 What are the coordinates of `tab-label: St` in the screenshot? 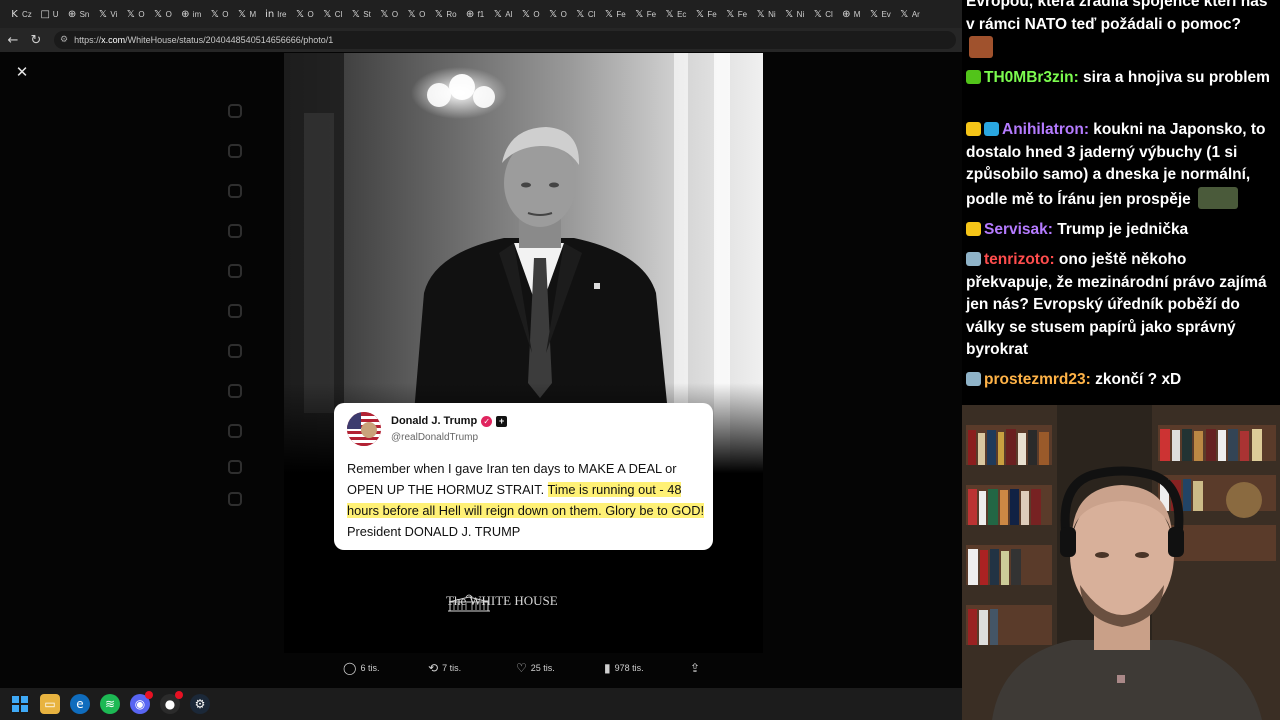 It's located at (367, 14).